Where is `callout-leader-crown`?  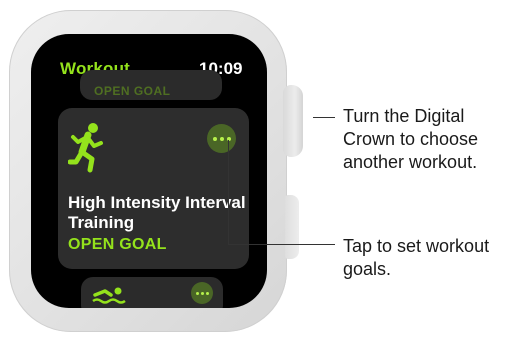 callout-leader-crown is located at coordinates (324, 117).